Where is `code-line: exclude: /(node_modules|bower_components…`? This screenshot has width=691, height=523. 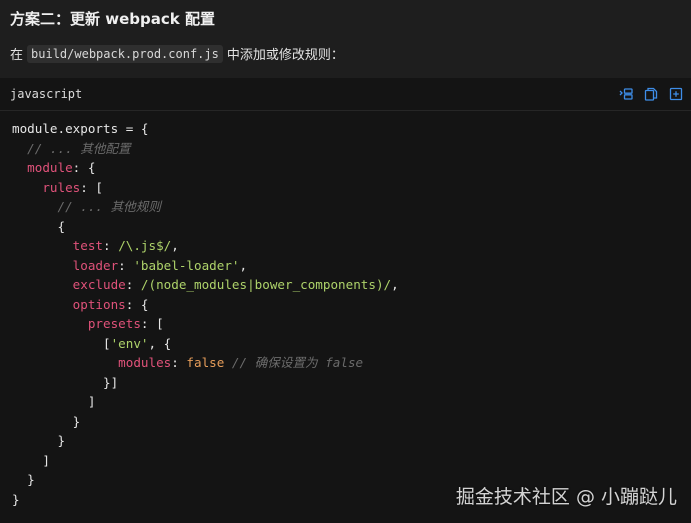 code-line: exclude: /(node_modules|bower_components… is located at coordinates (351, 285).